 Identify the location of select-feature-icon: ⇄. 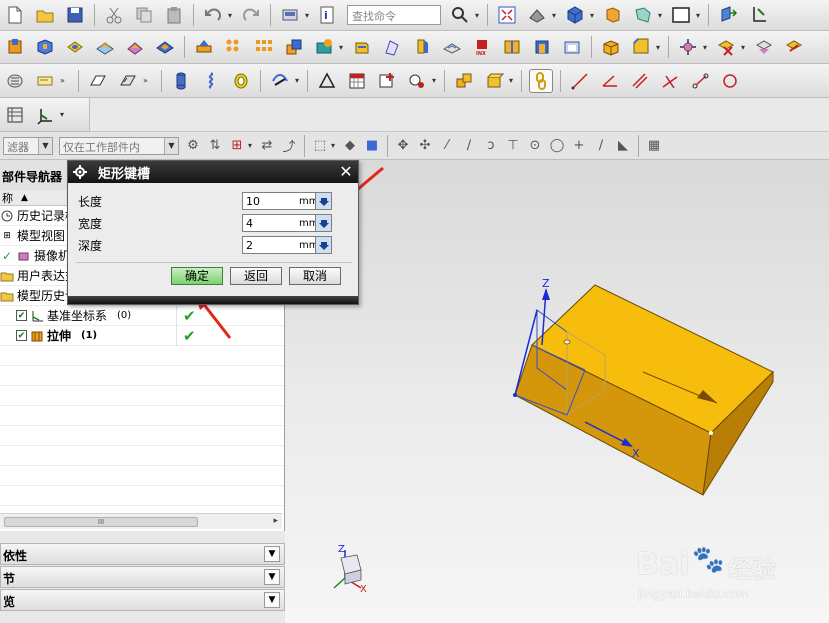
(267, 146).